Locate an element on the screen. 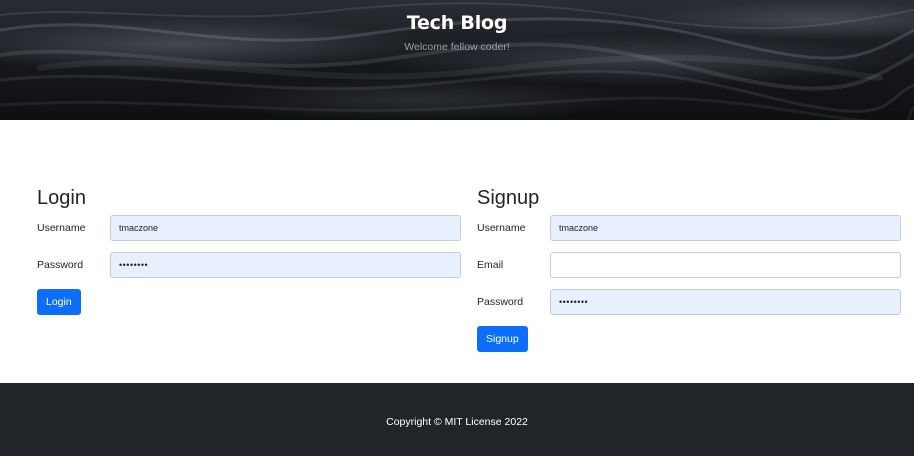 The width and height of the screenshot is (914, 456). login-form: Login Username Password Login is located at coordinates (249, 250).